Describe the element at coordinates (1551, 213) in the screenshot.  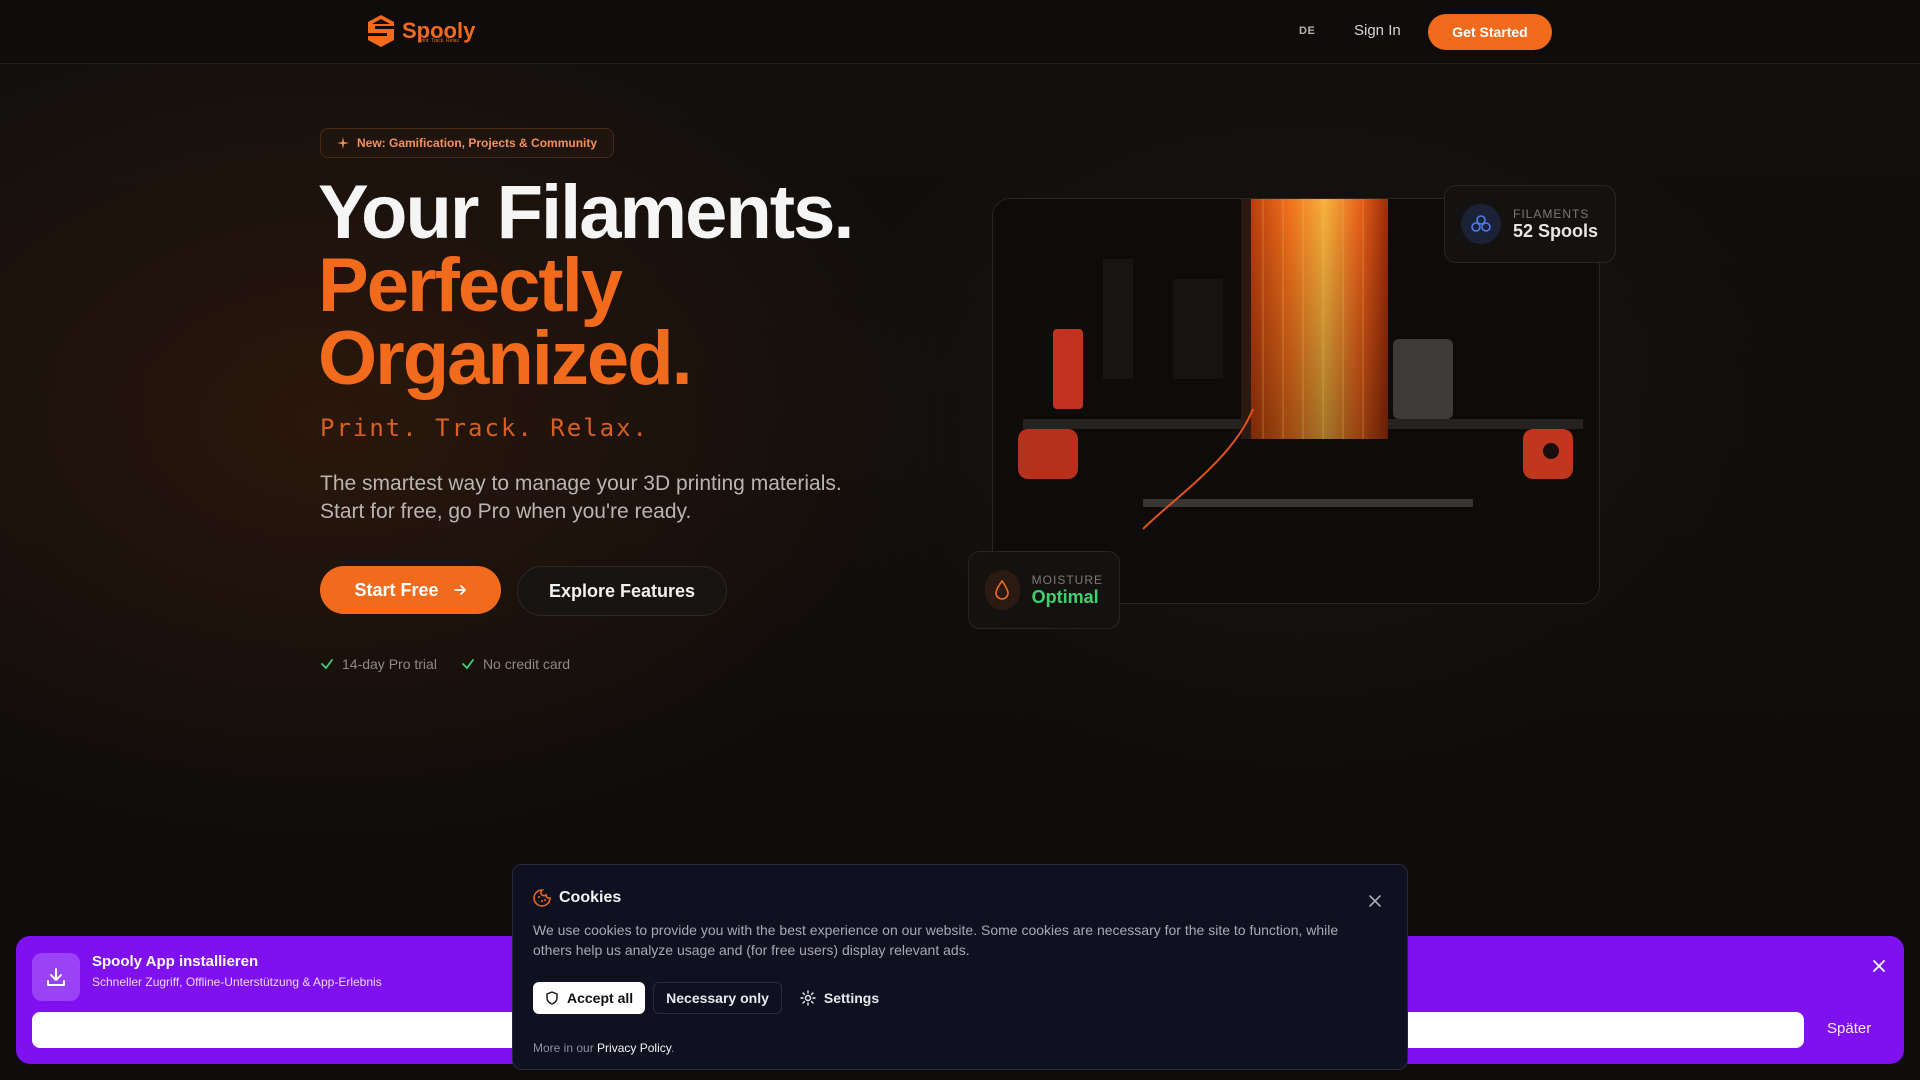
I see `filaments-label: FILAMENTS` at that location.